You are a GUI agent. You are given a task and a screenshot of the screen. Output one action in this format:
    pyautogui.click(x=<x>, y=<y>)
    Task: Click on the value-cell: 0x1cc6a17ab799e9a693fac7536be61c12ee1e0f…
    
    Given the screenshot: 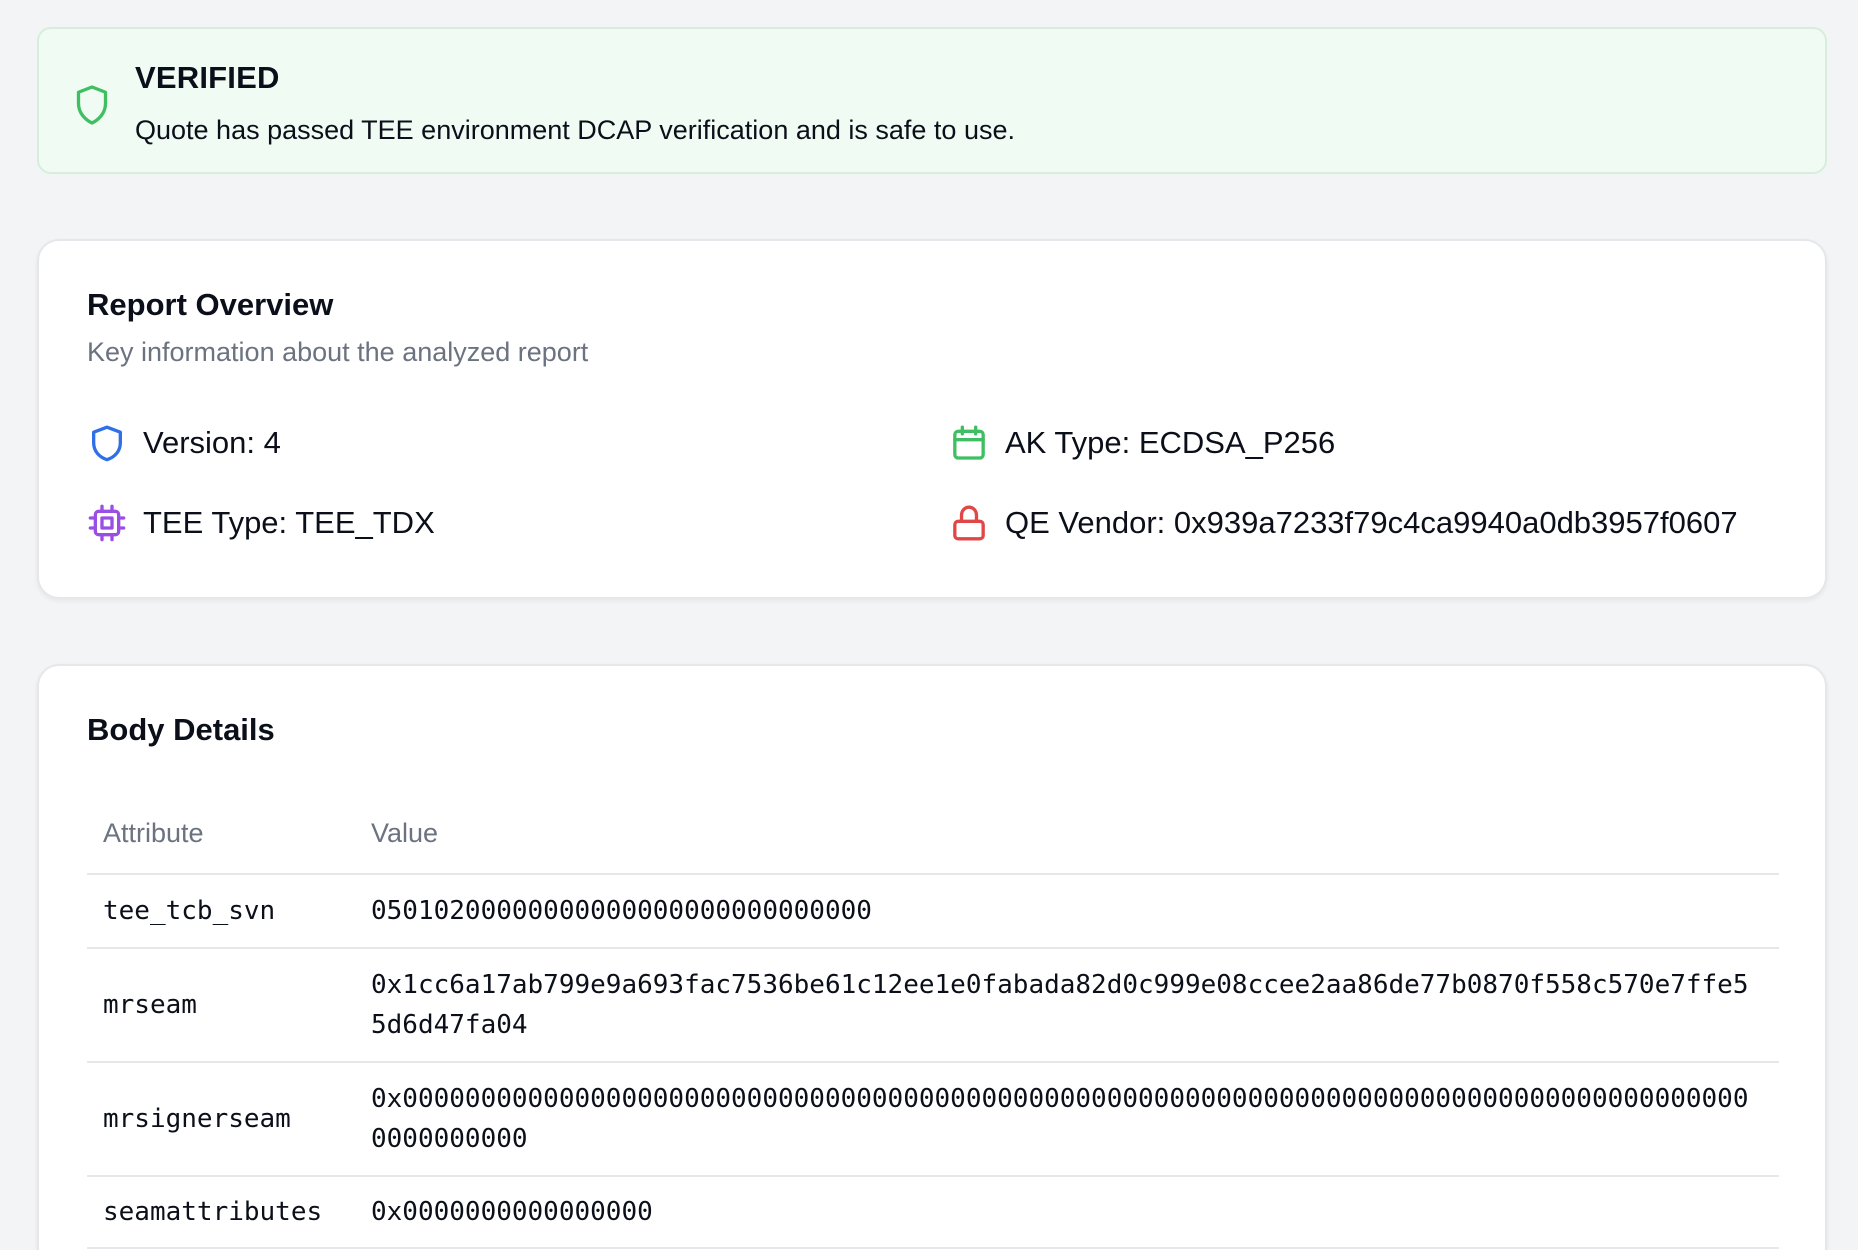 What is the action you would take?
    pyautogui.click(x=1067, y=1005)
    